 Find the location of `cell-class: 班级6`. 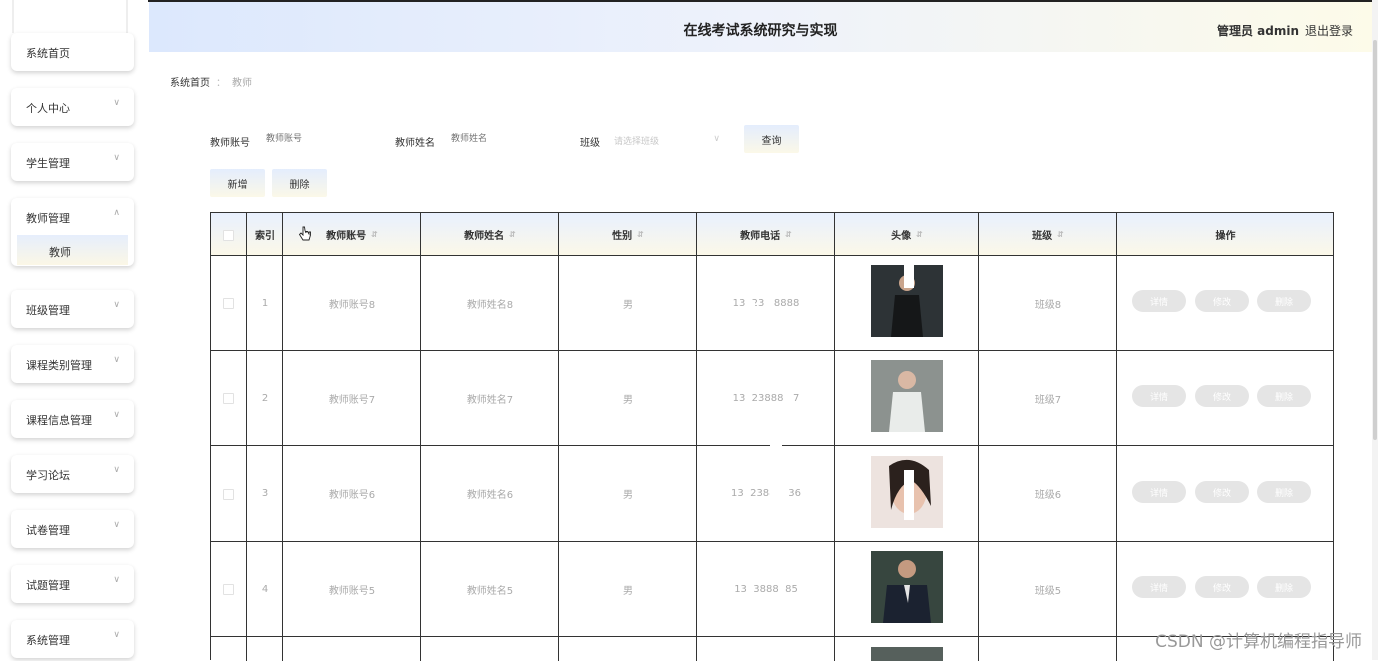

cell-class: 班级6 is located at coordinates (1048, 495).